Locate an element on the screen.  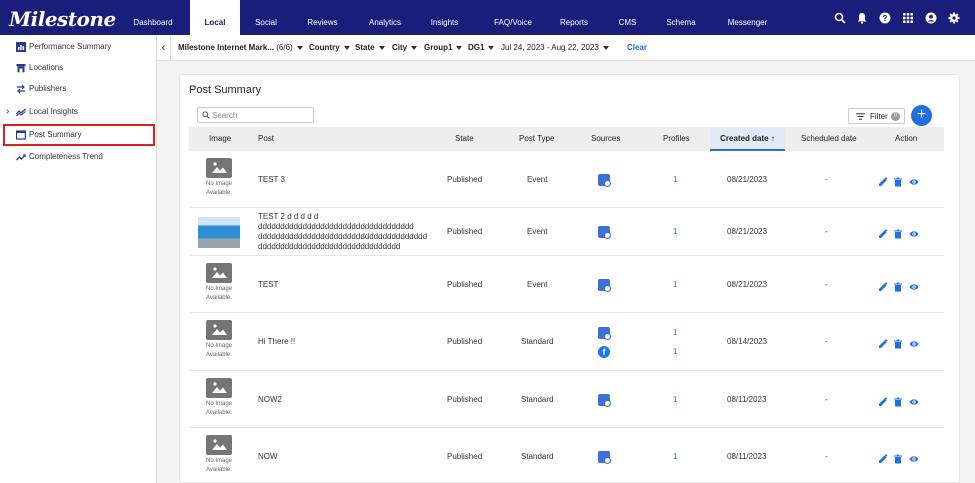
nav-tab-schema: Schema is located at coordinates (681, 17).